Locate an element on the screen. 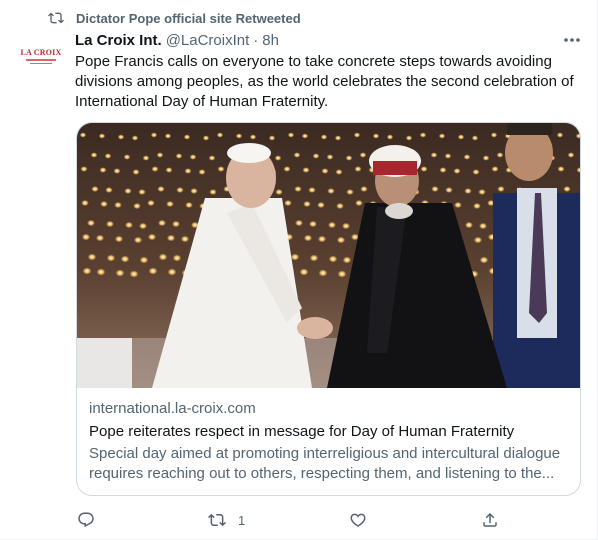  card-domain: international.la-croix.com is located at coordinates (329, 409).